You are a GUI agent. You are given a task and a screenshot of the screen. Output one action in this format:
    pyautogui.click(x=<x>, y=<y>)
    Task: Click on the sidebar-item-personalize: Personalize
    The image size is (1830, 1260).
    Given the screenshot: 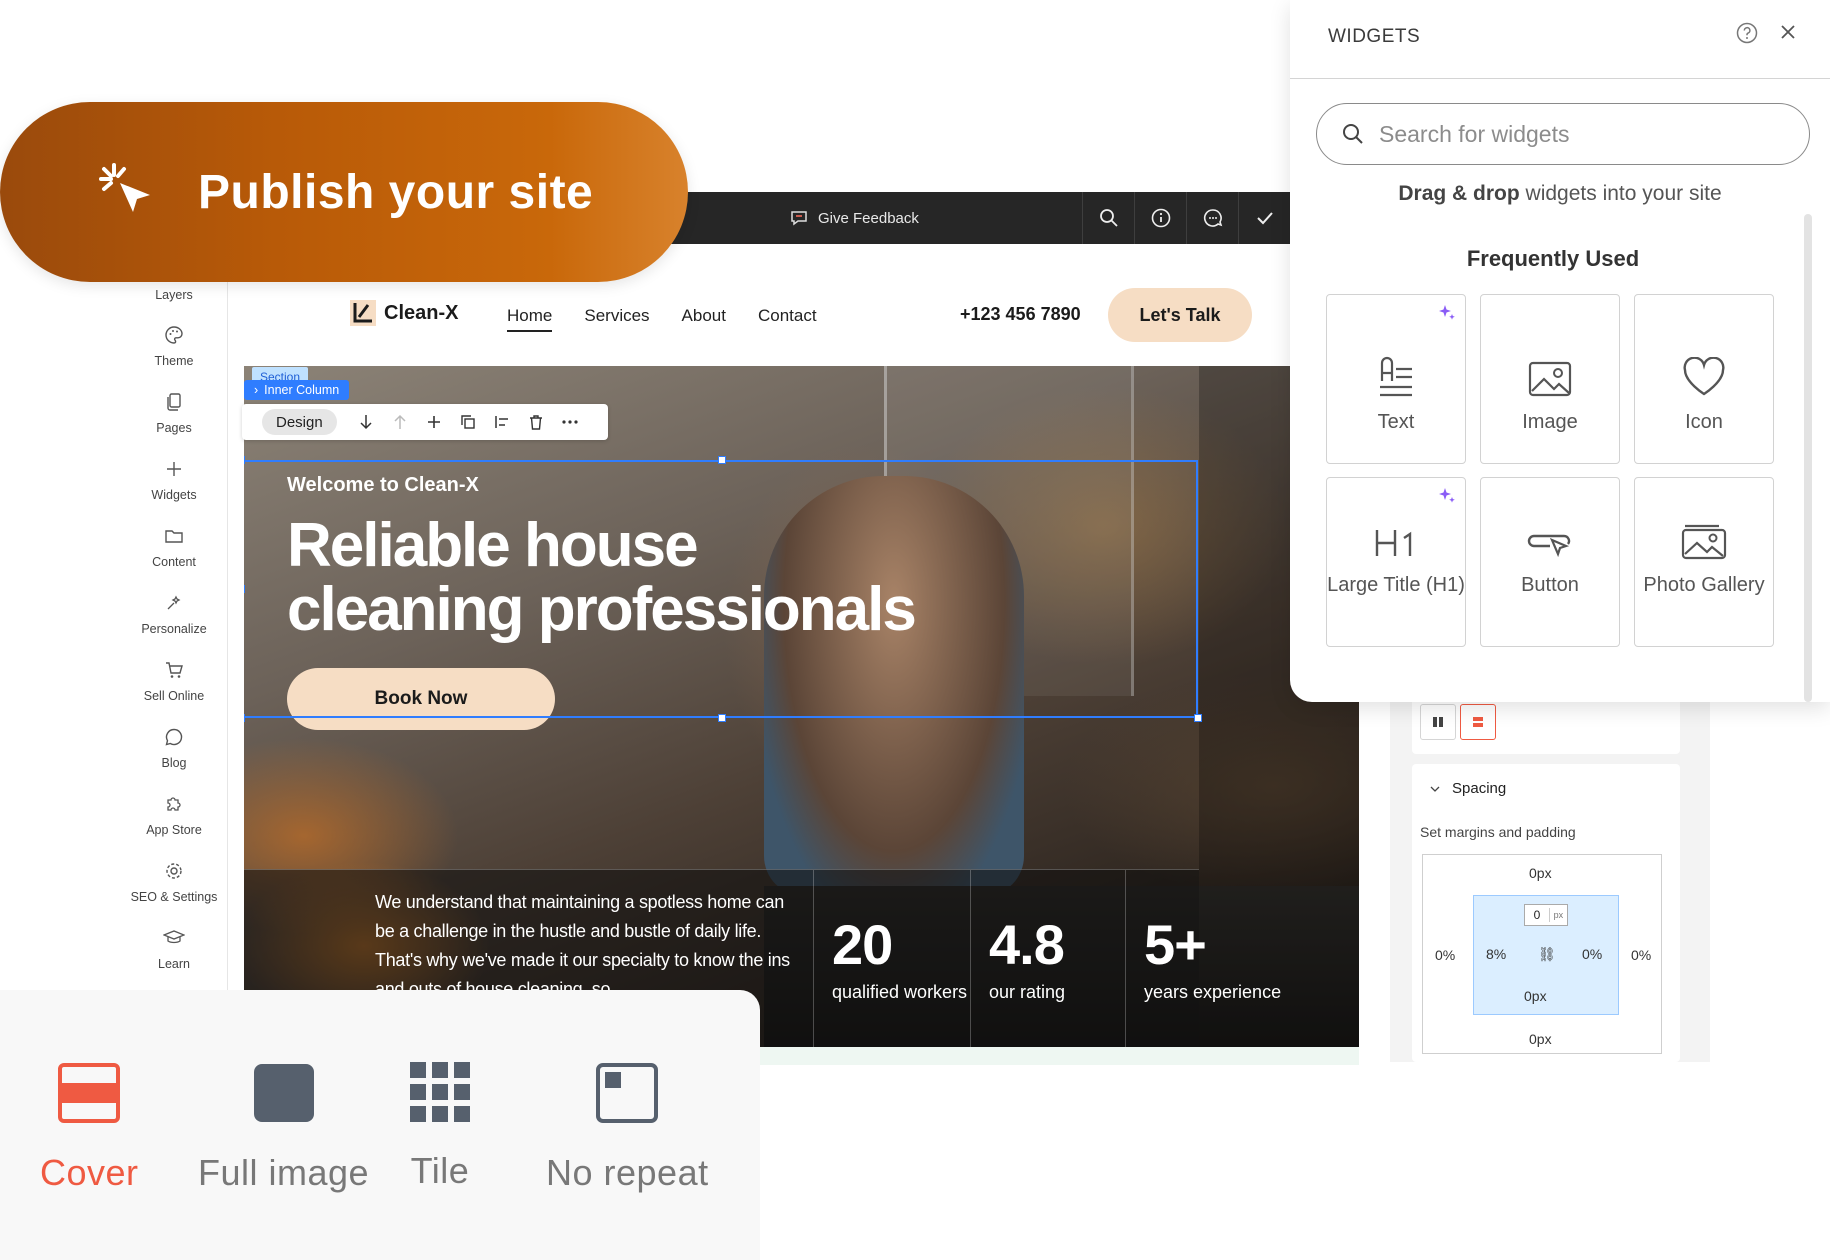 What is the action you would take?
    pyautogui.click(x=174, y=614)
    